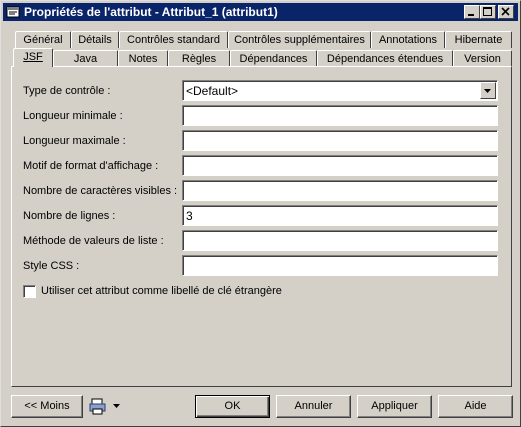 This screenshot has height=427, width=521. I want to click on visible-chars-label: Nombre de caractères visibles :, so click(100, 191).